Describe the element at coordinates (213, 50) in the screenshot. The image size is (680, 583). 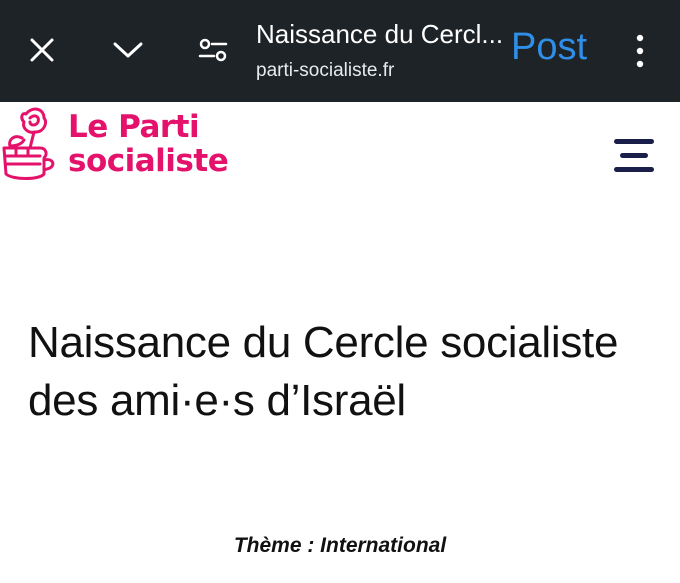
I see `tune-icon` at that location.